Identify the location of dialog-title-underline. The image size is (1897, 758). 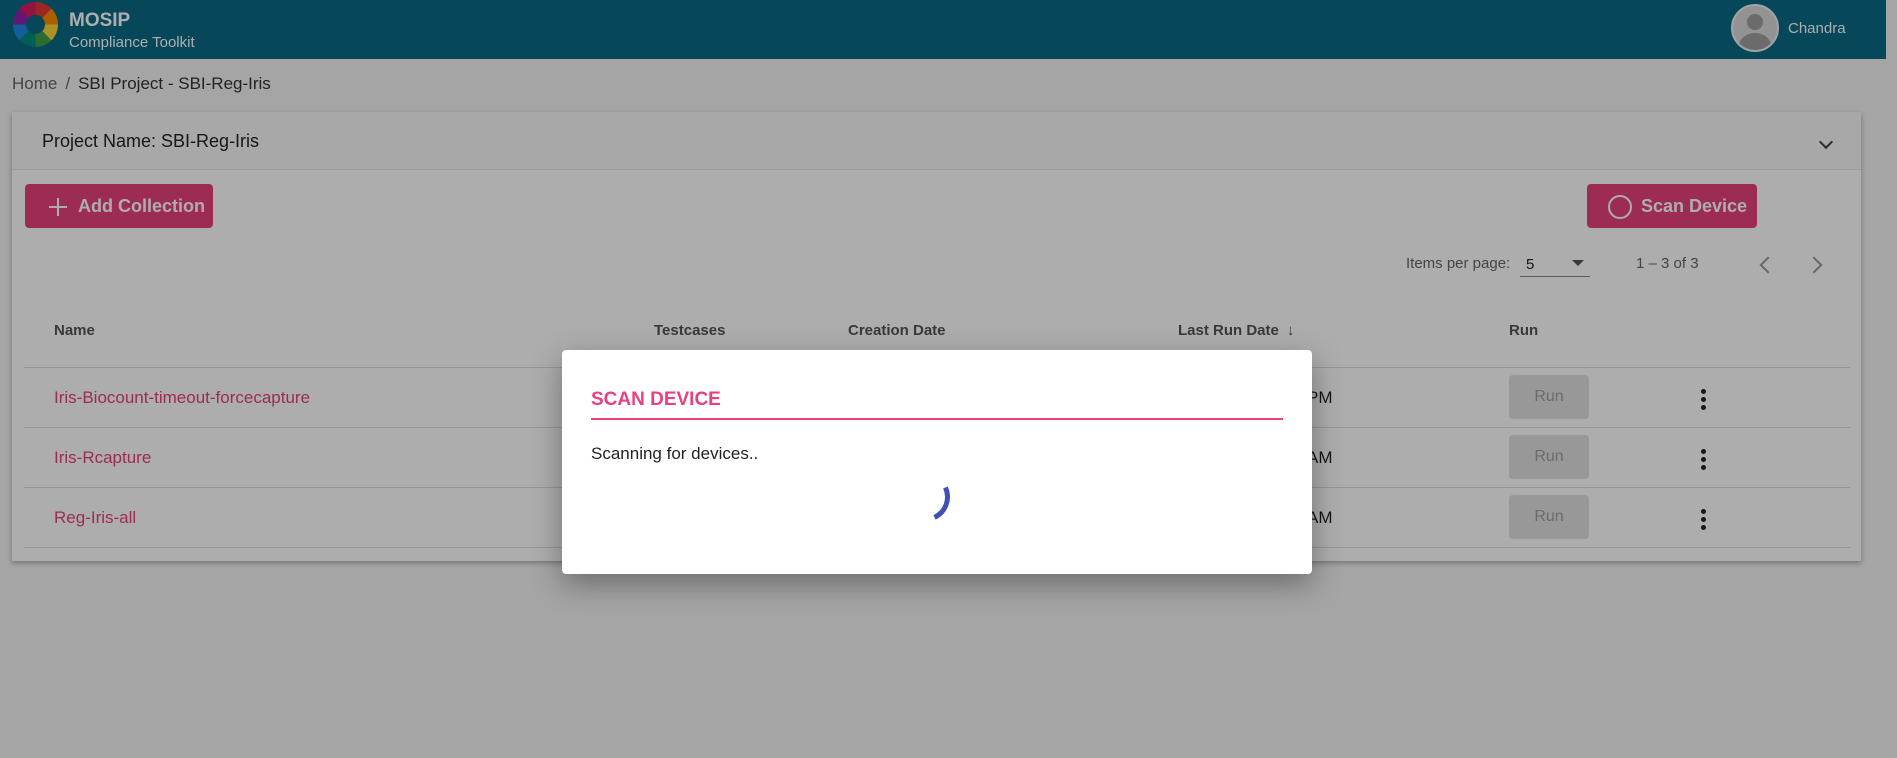
(937, 419).